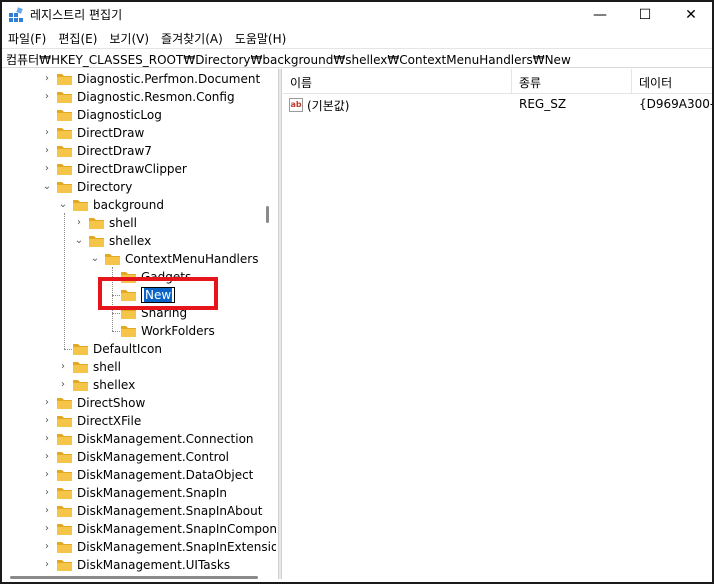 This screenshot has height=584, width=714. Describe the element at coordinates (600, 15) in the screenshot. I see `minimize-button: —` at that location.